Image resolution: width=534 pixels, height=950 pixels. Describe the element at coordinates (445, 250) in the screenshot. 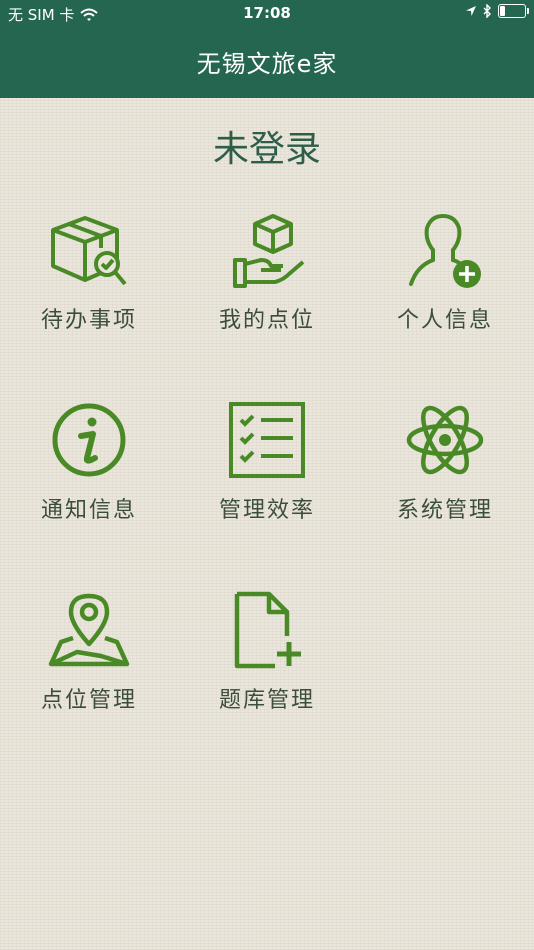

I see `user-add-icon` at that location.